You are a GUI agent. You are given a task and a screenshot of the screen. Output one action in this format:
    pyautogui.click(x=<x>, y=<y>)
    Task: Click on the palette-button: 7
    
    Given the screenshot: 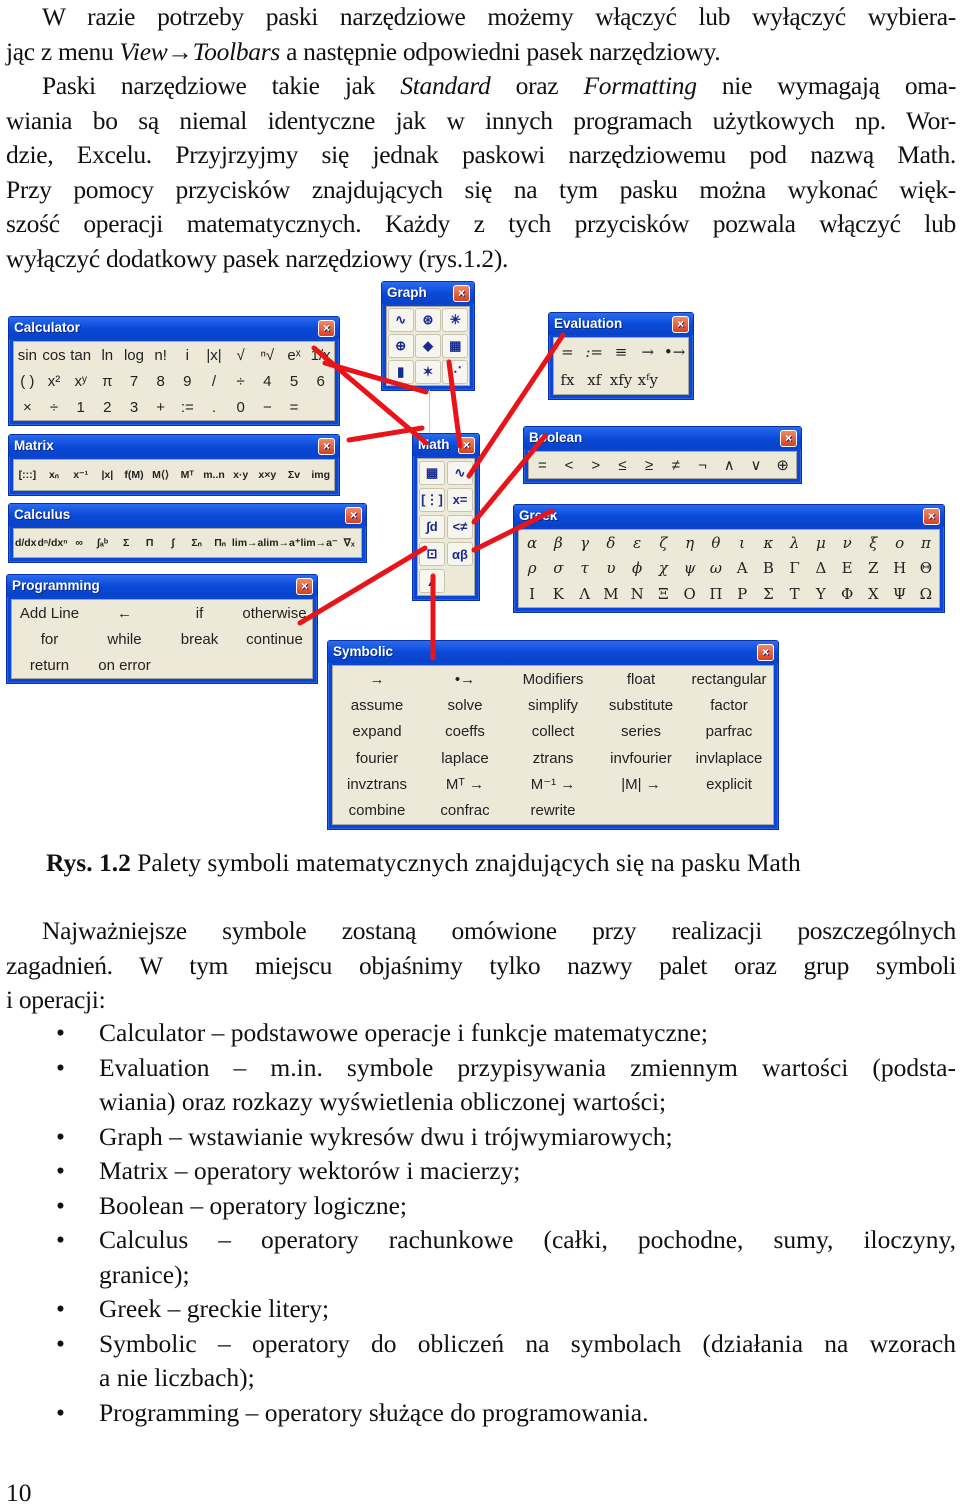 What is the action you would take?
    pyautogui.click(x=134, y=381)
    